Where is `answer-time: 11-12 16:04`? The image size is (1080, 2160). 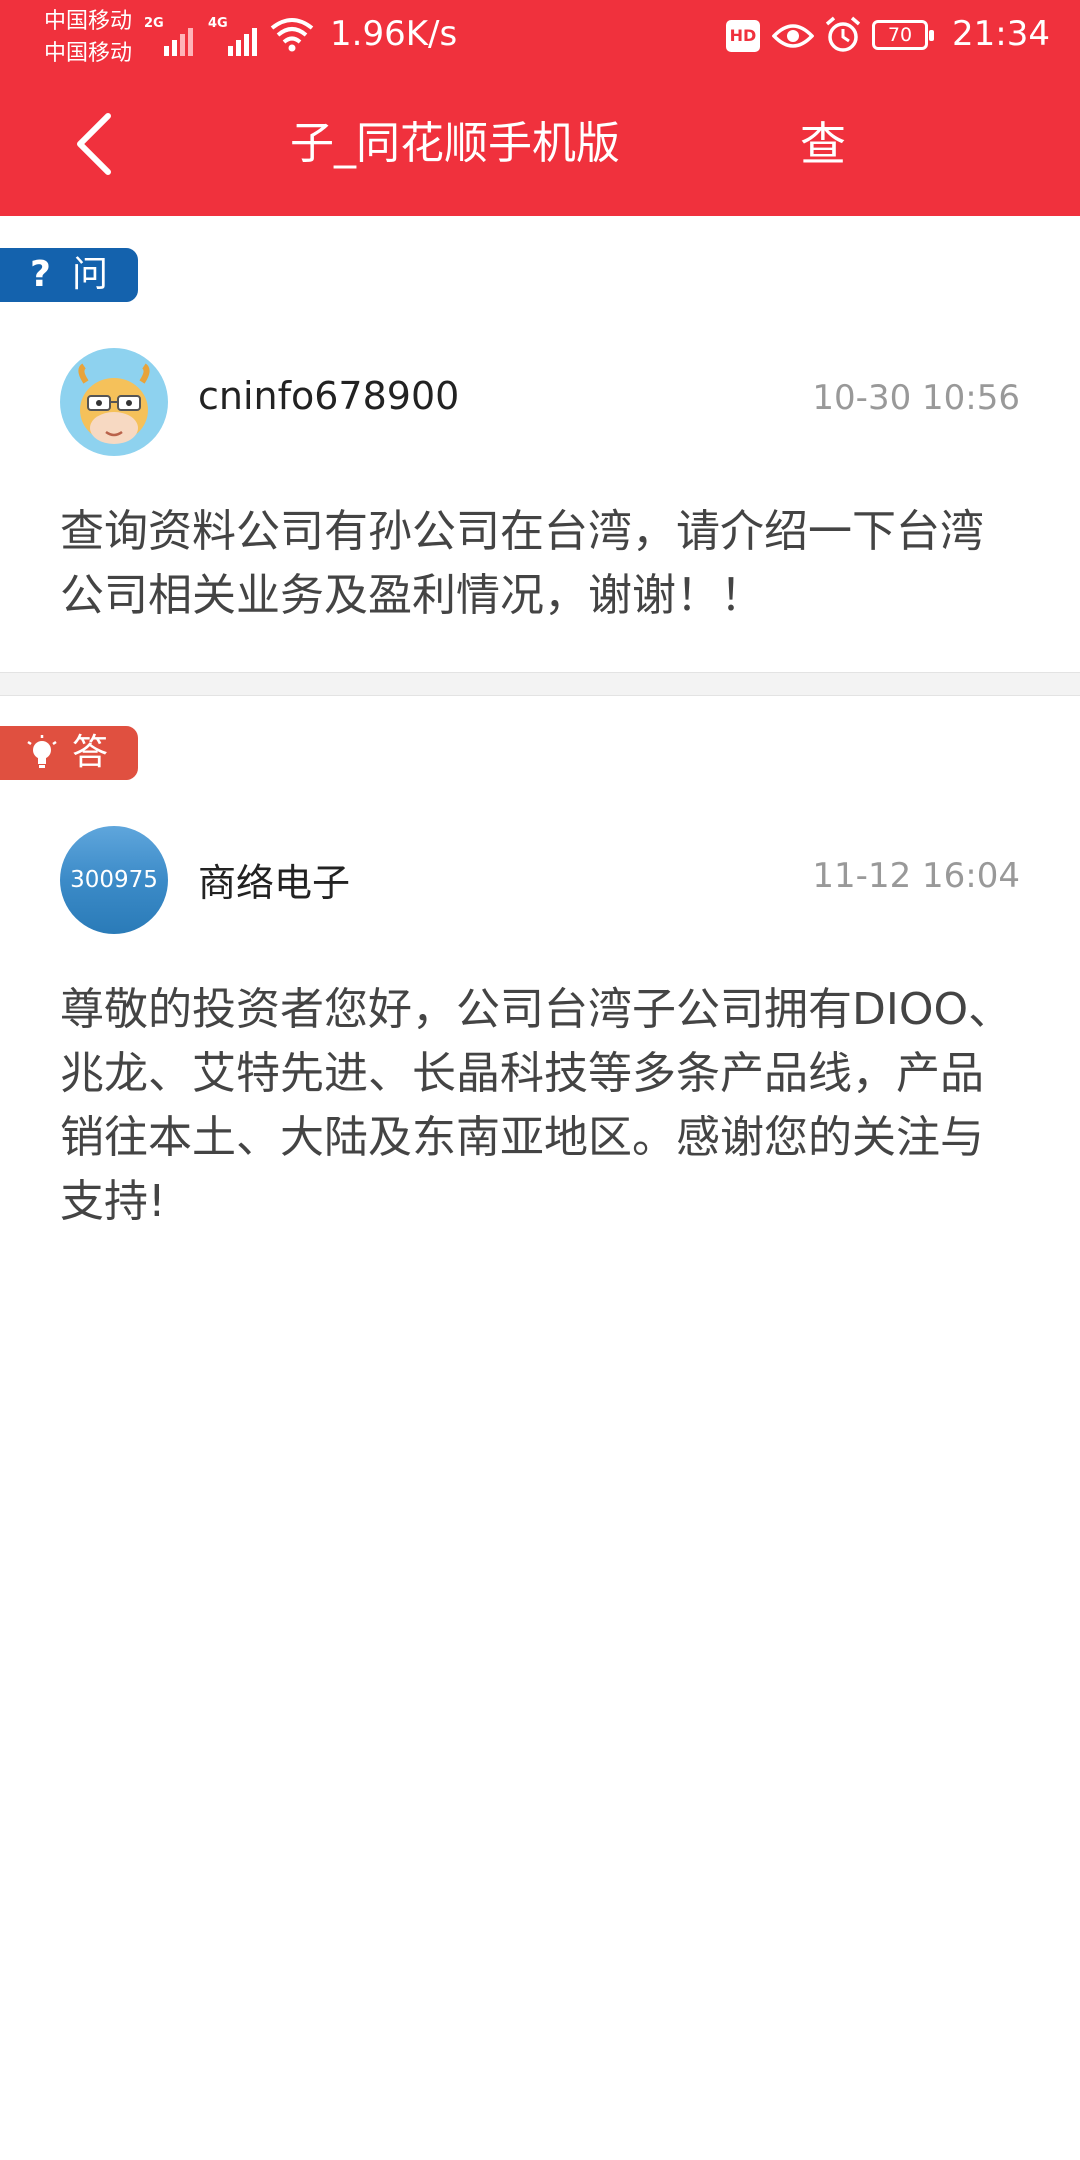 answer-time: 11-12 16:04 is located at coordinates (916, 876).